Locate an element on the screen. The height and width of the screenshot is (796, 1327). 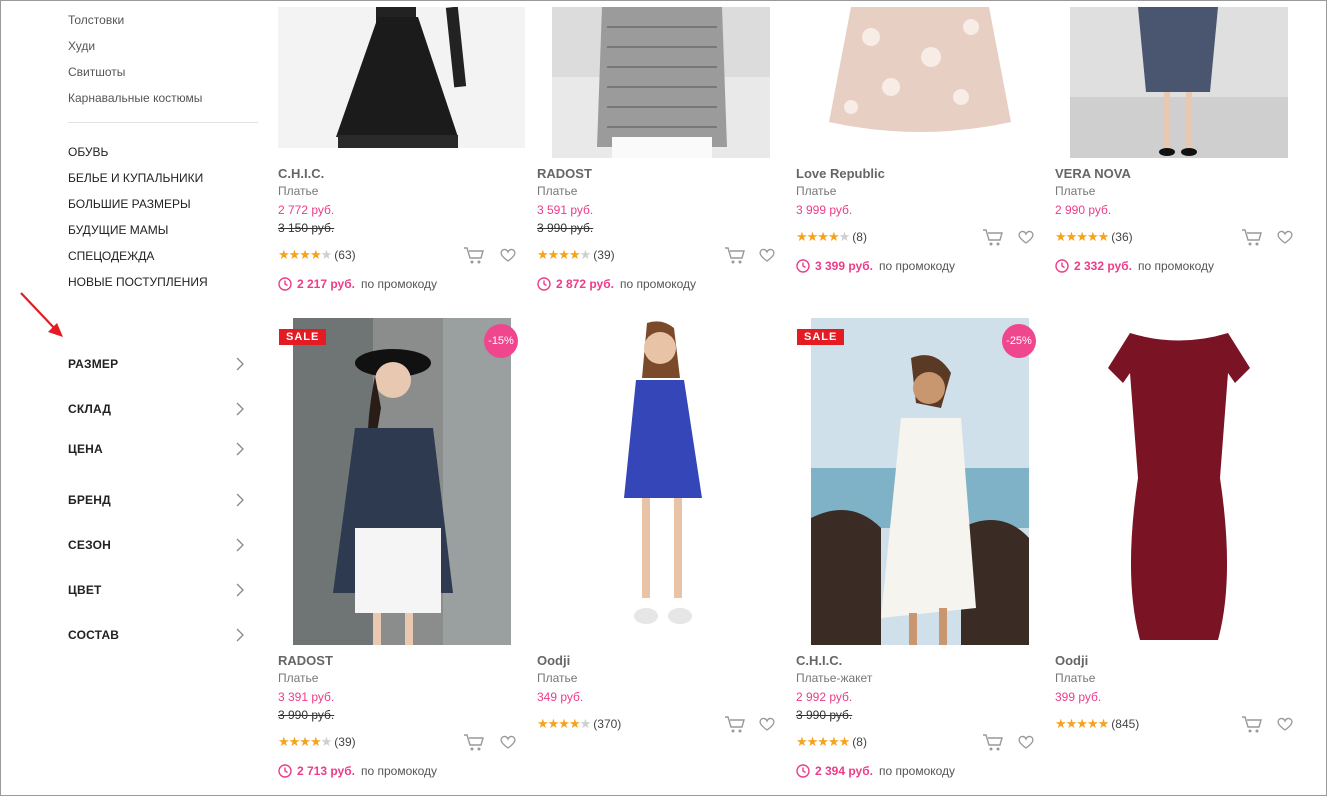
review-count: (8) is located at coordinates (859, 742).